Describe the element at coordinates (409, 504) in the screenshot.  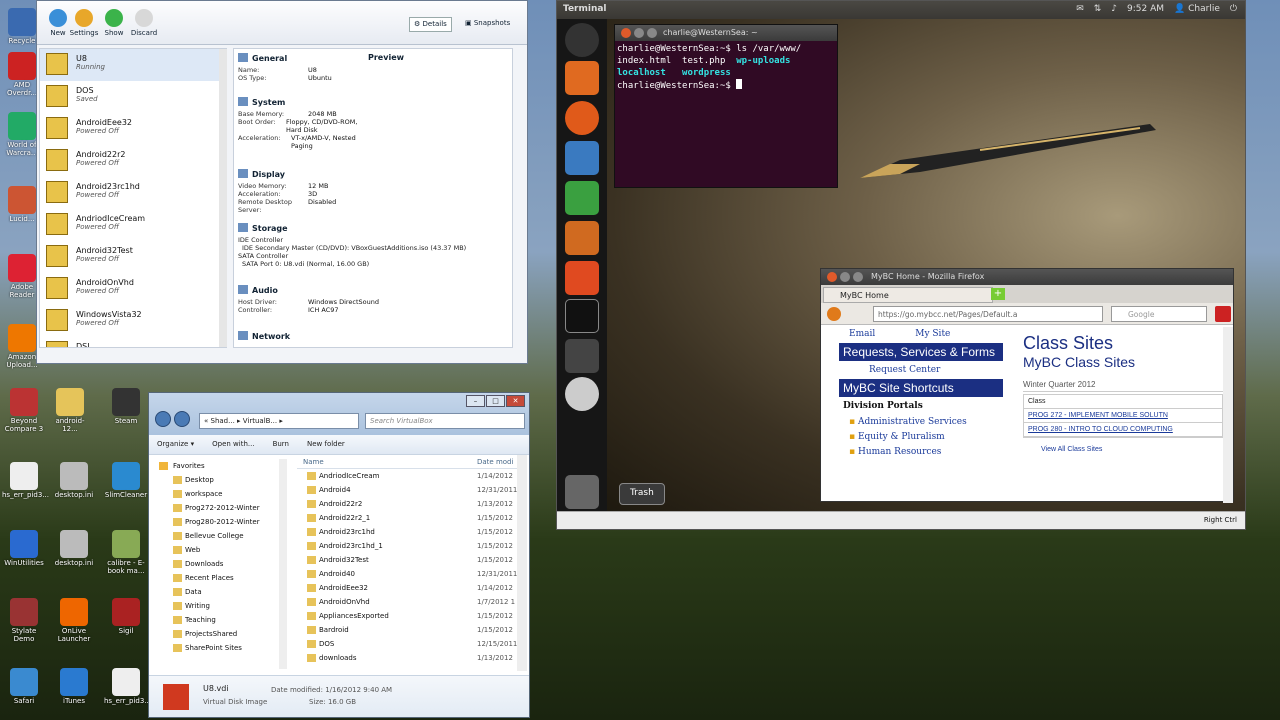
I see `file-row: Android22r2 1/13/2012` at that location.